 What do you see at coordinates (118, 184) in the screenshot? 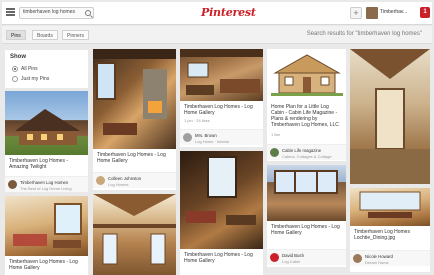
I see `board-name: Log Homes` at bounding box center [118, 184].